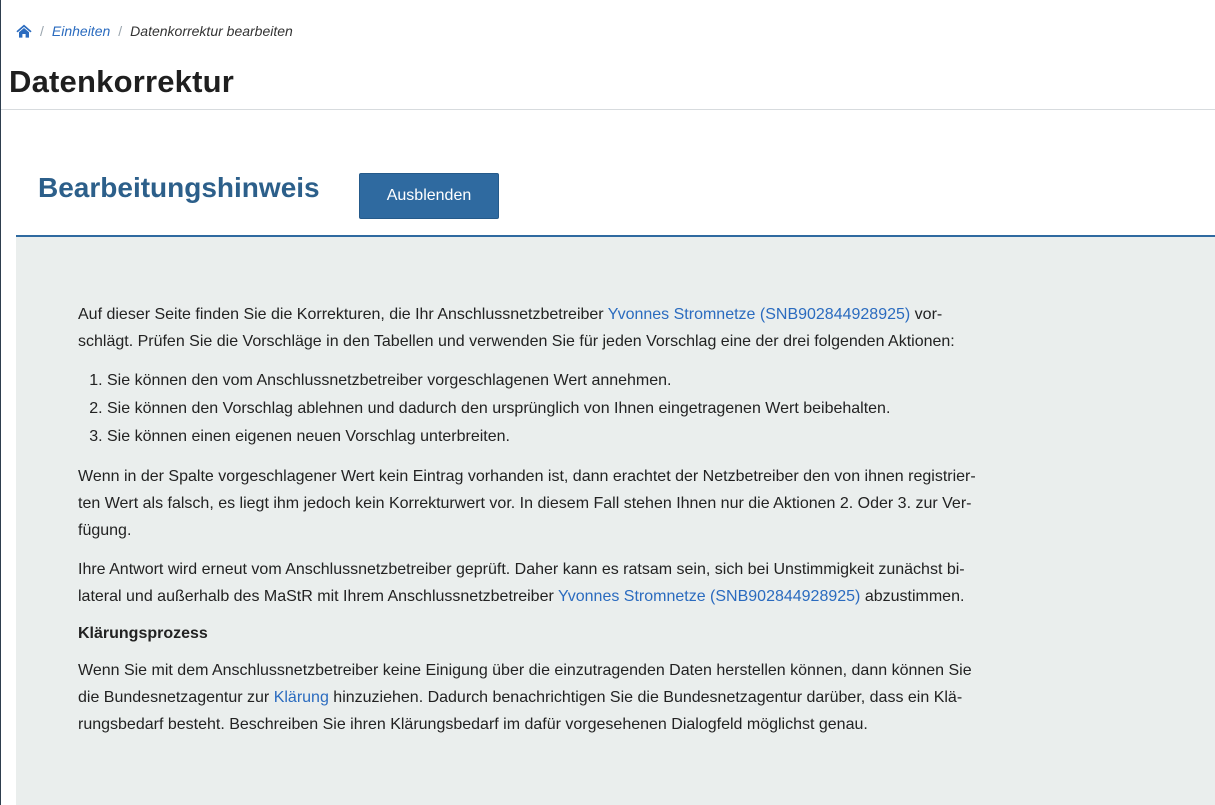  I want to click on clarification-heading: Klärungsprozess, so click(143, 633).